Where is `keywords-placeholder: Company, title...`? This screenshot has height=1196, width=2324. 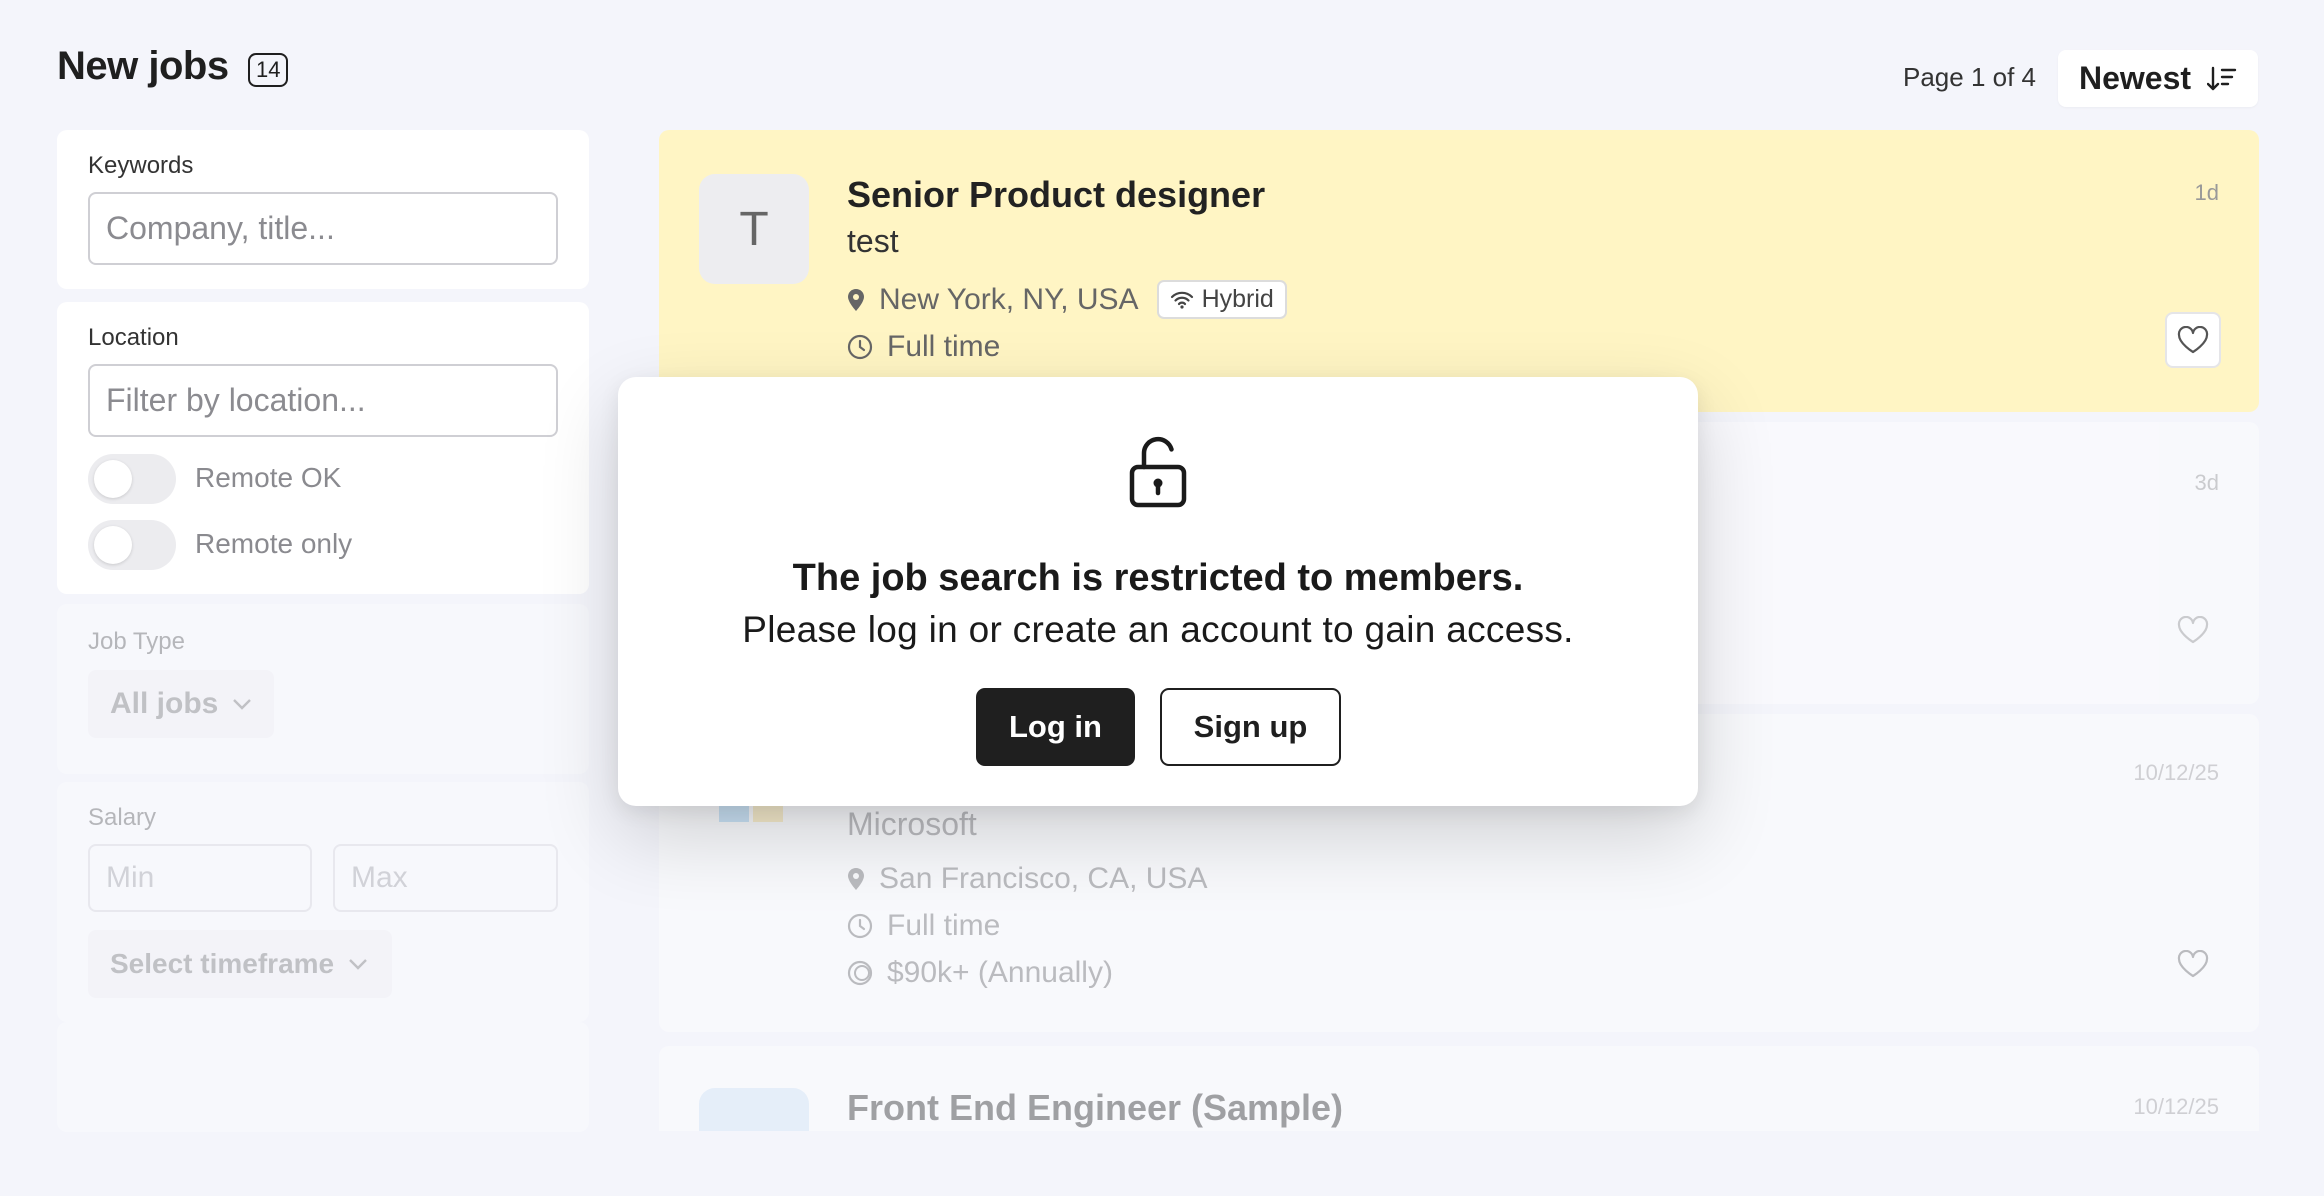 keywords-placeholder: Company, title... is located at coordinates (220, 228).